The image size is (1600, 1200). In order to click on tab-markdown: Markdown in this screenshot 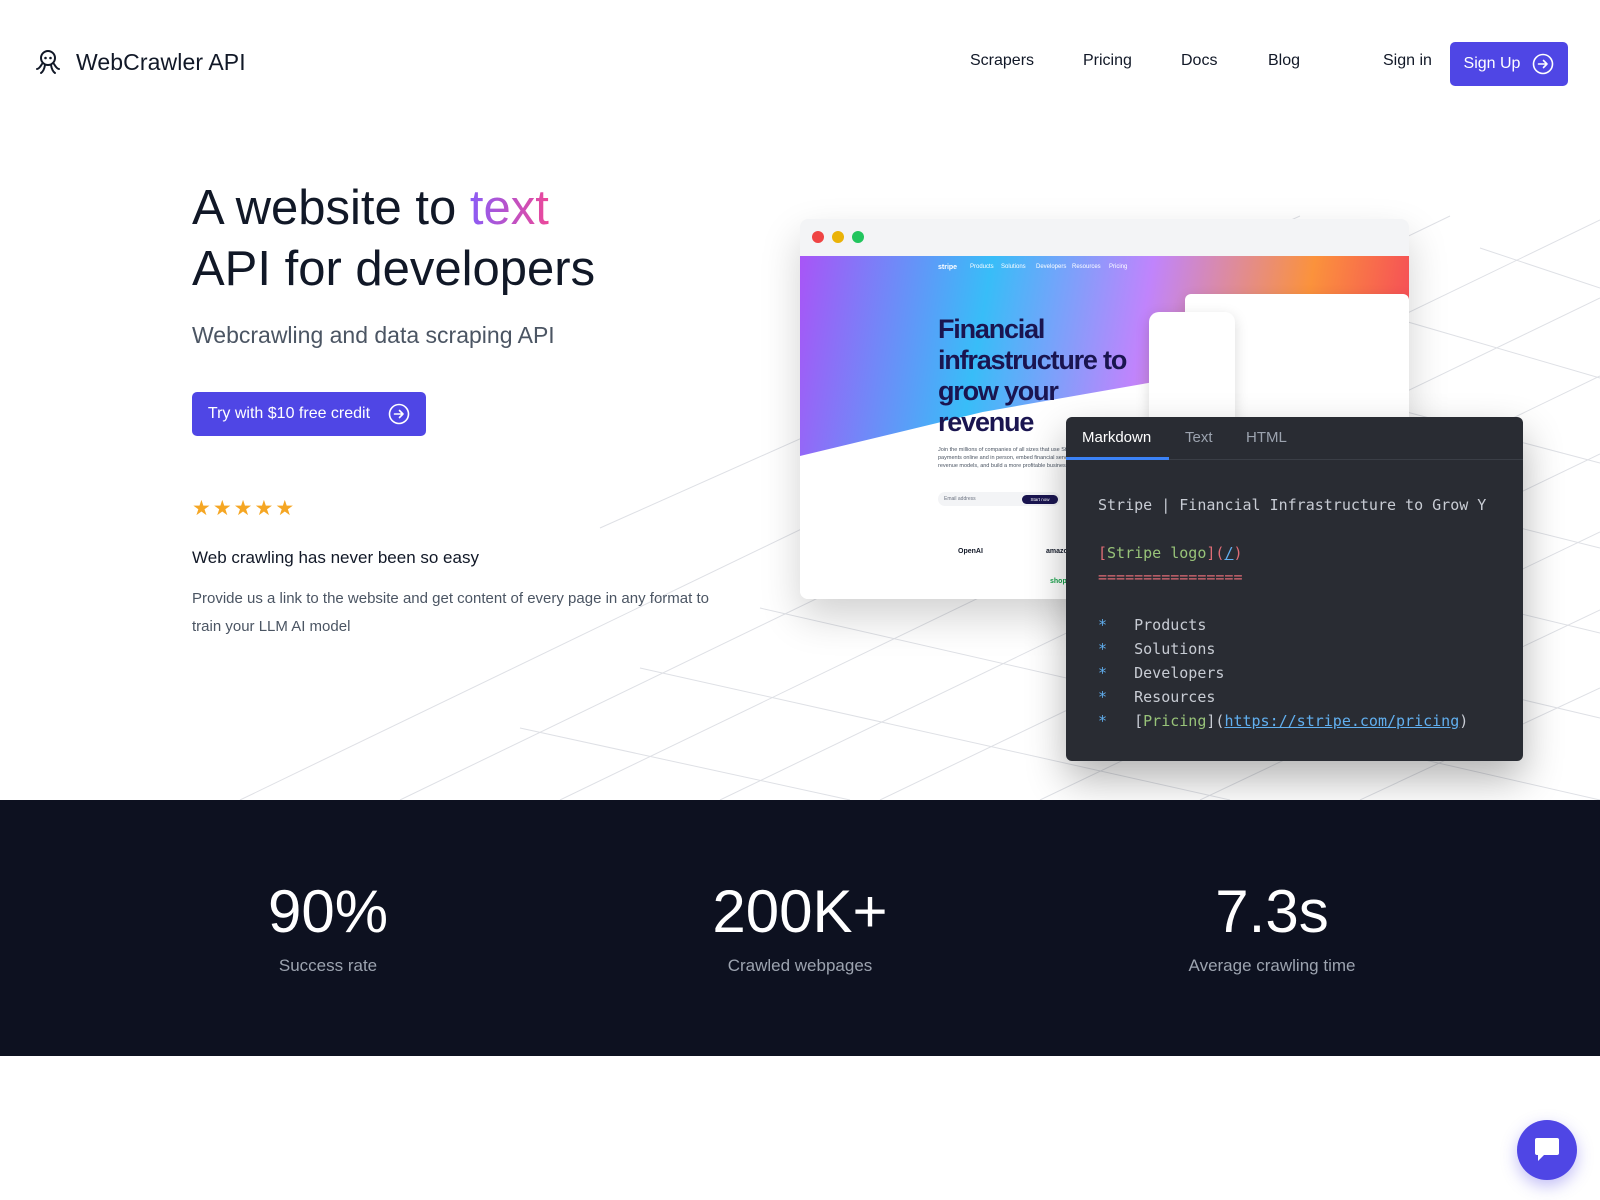, I will do `click(1116, 437)`.